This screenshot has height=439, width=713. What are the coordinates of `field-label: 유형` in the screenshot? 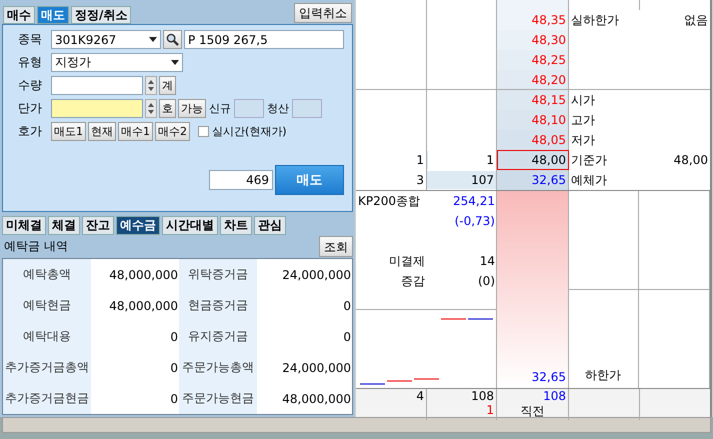 It's located at (30, 62).